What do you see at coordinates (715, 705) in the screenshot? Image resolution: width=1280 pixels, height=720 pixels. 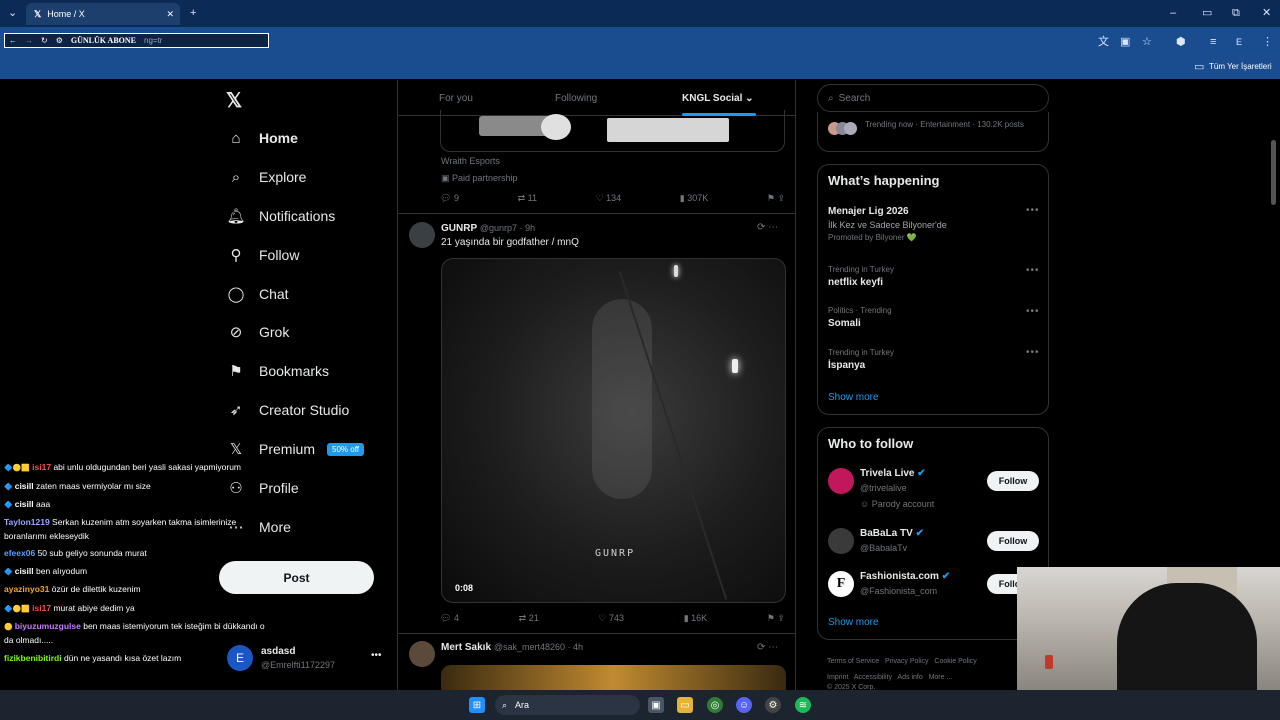 I see `chrome-icon: ◎` at bounding box center [715, 705].